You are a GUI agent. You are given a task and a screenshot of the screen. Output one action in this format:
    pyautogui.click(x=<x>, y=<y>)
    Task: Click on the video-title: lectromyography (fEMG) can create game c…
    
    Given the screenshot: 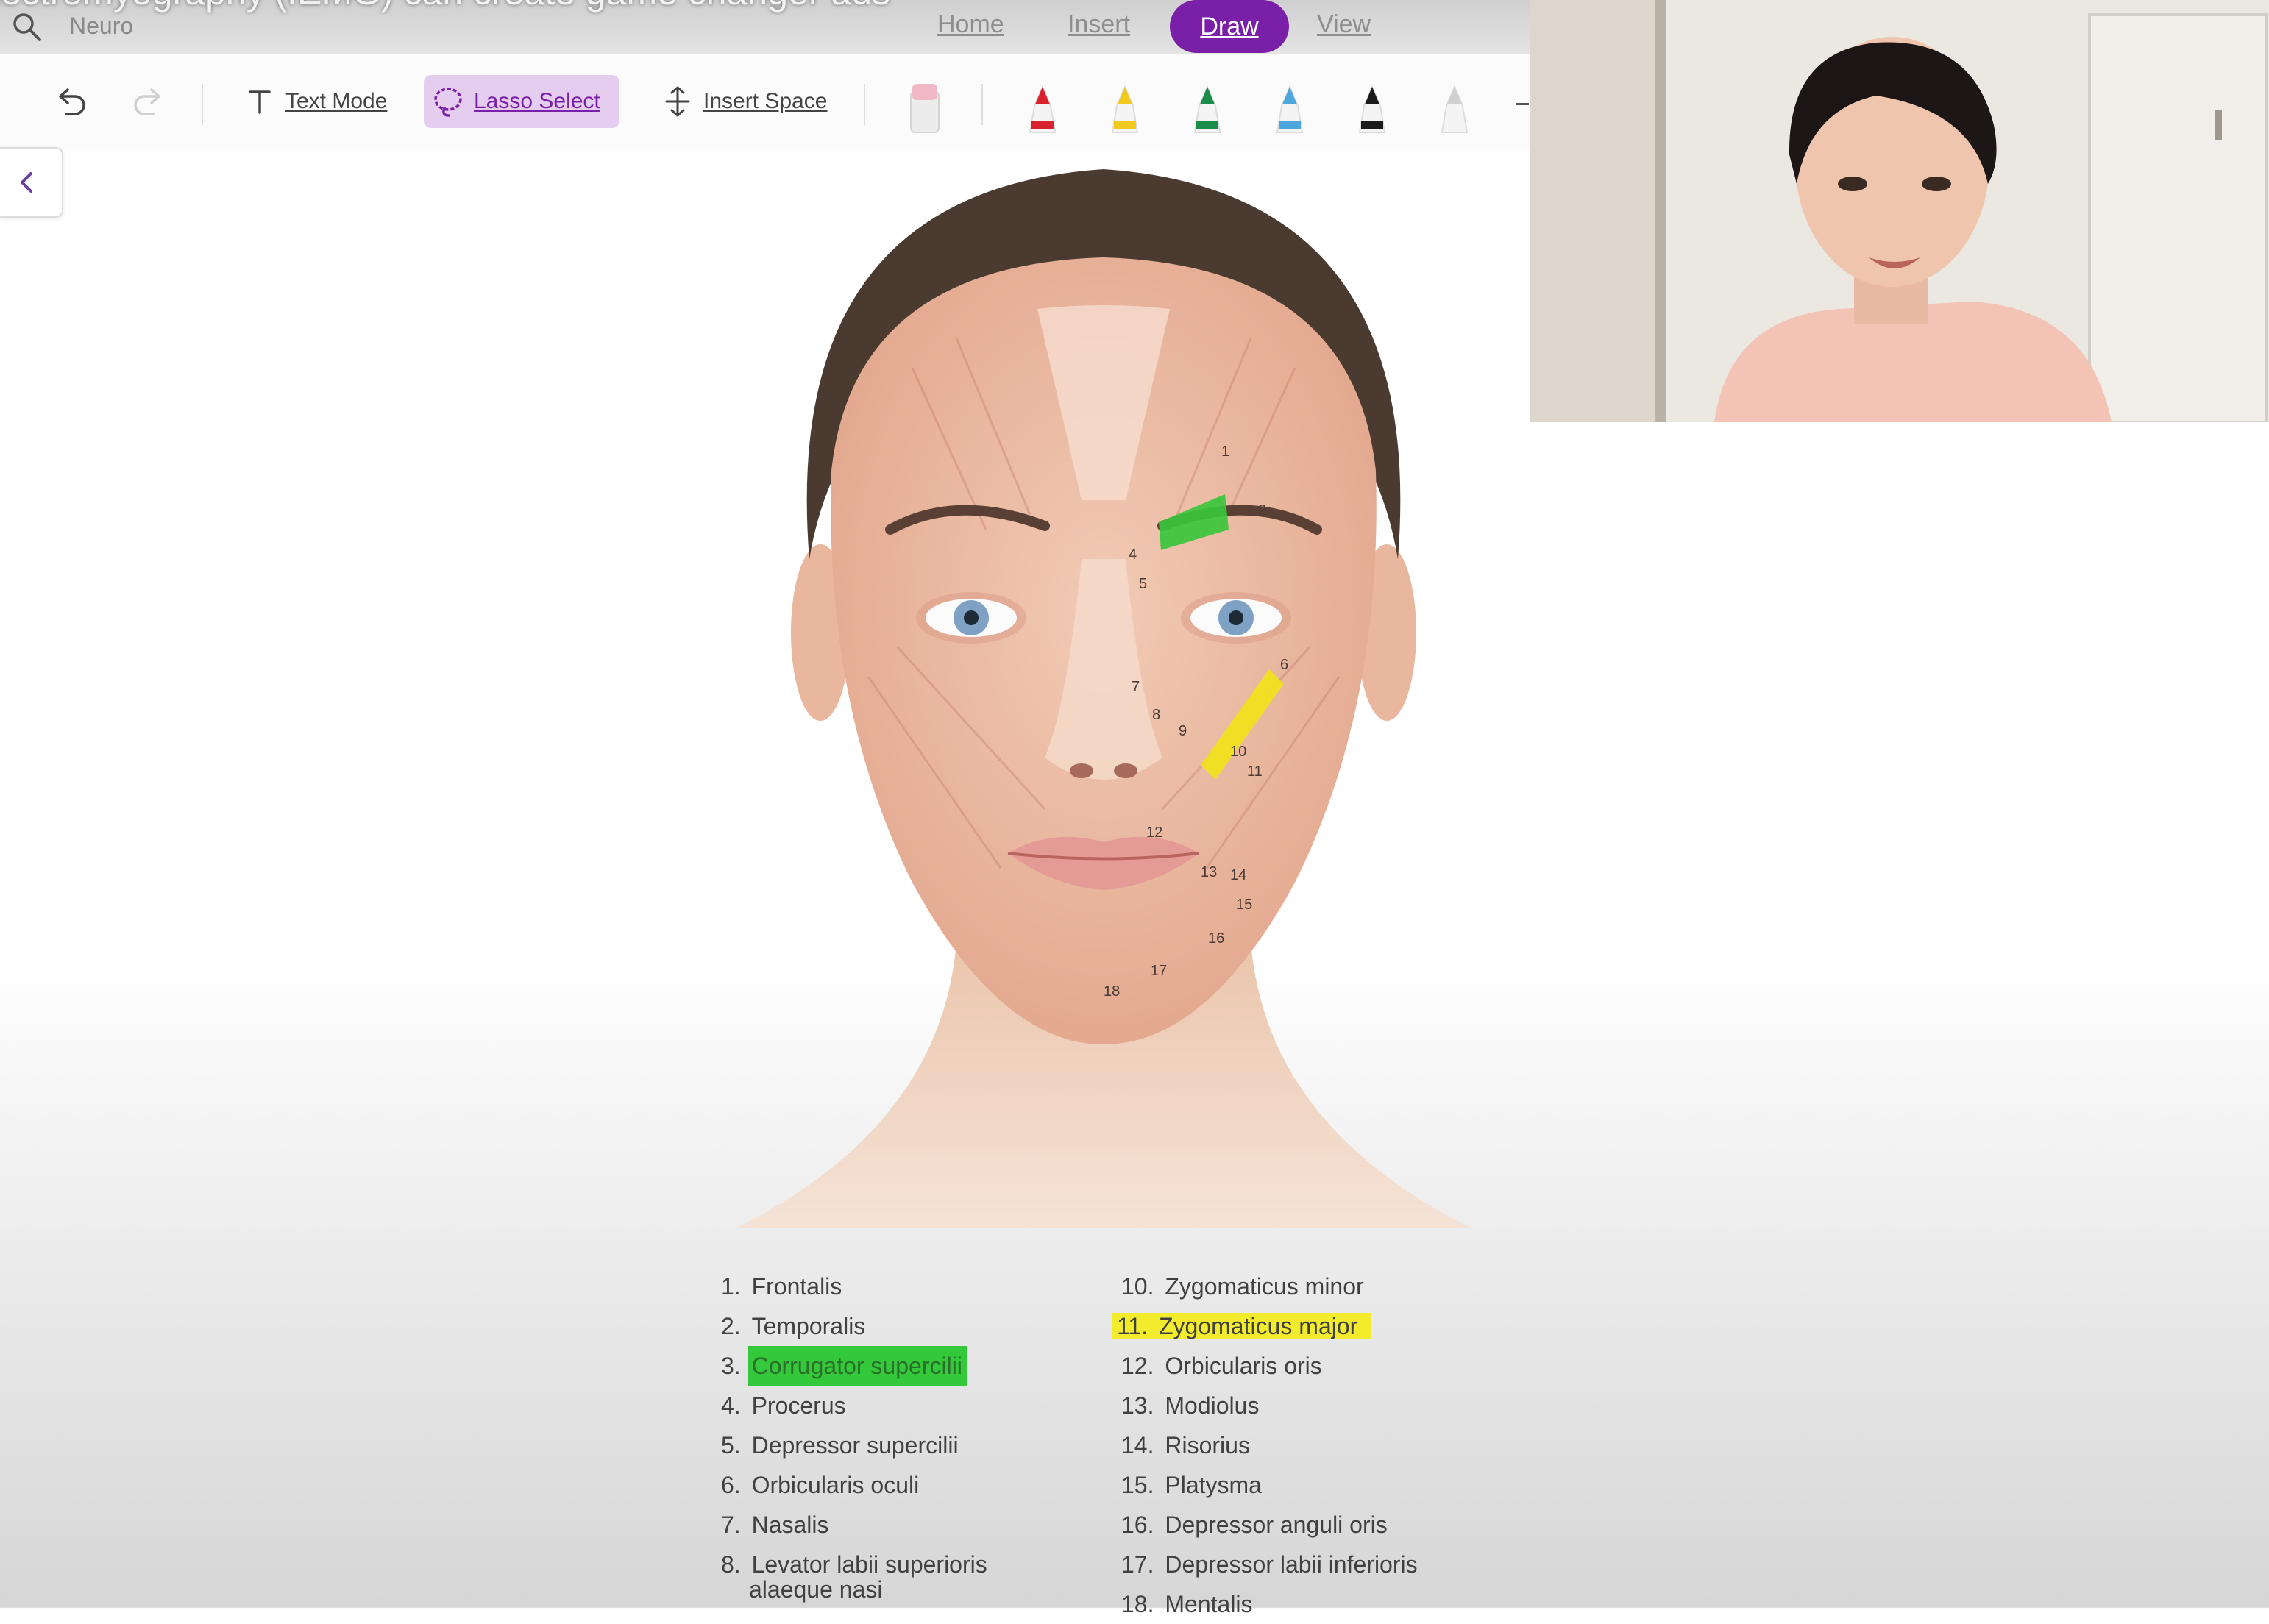 What is the action you would take?
    pyautogui.click(x=445, y=7)
    